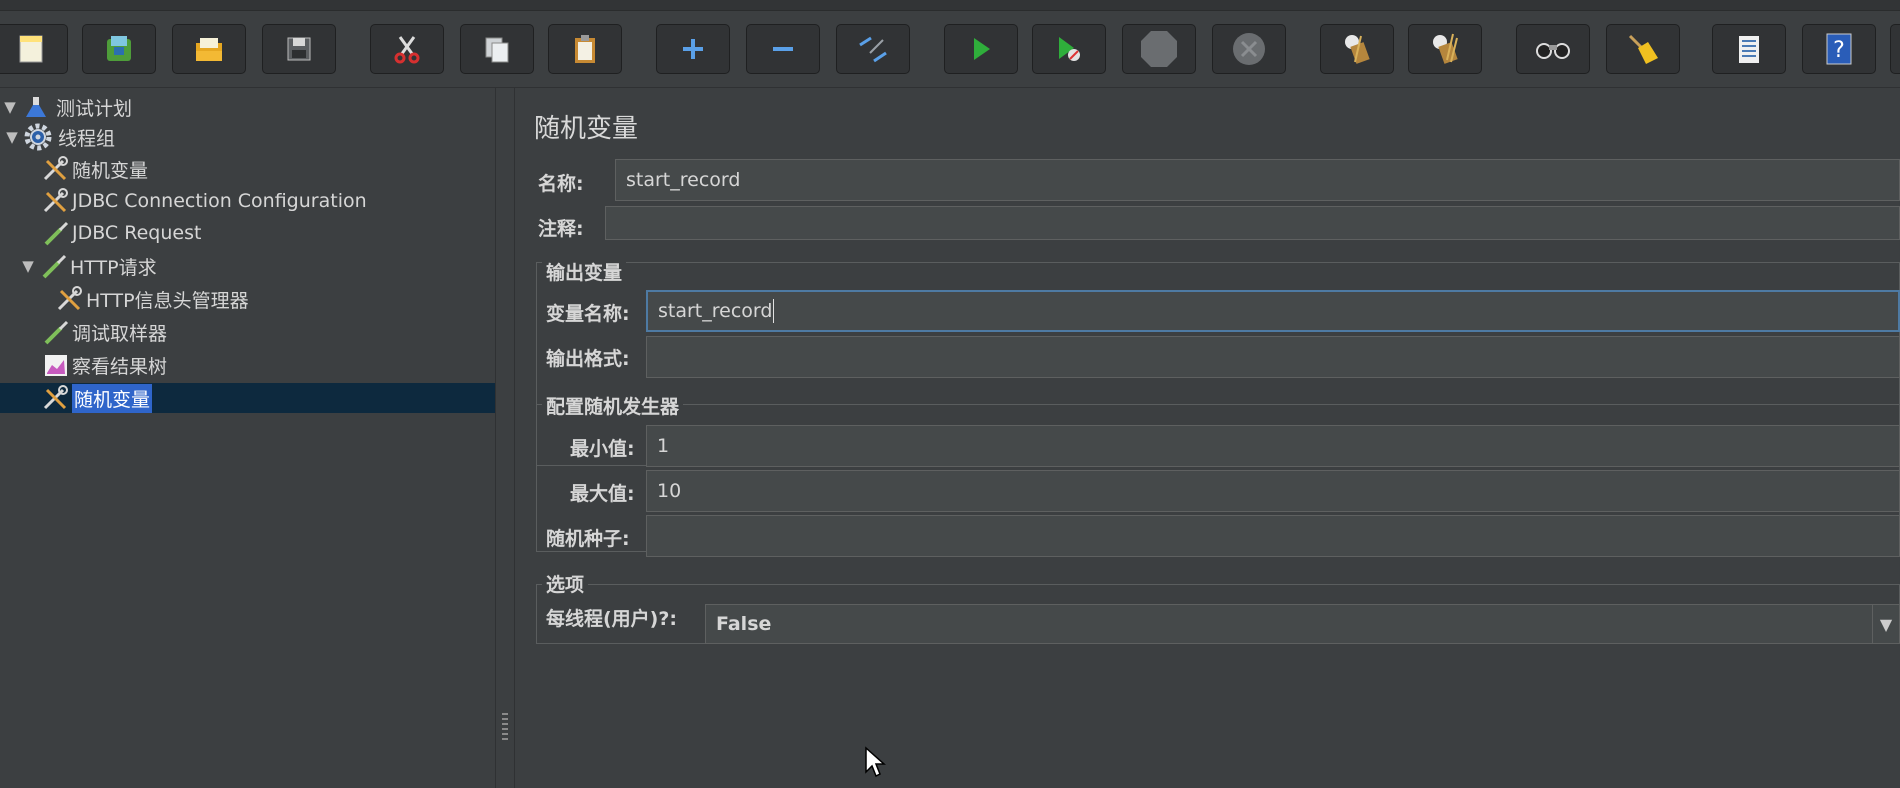  What do you see at coordinates (137, 233) in the screenshot?
I see `tree-item-label: JDBC Request` at bounding box center [137, 233].